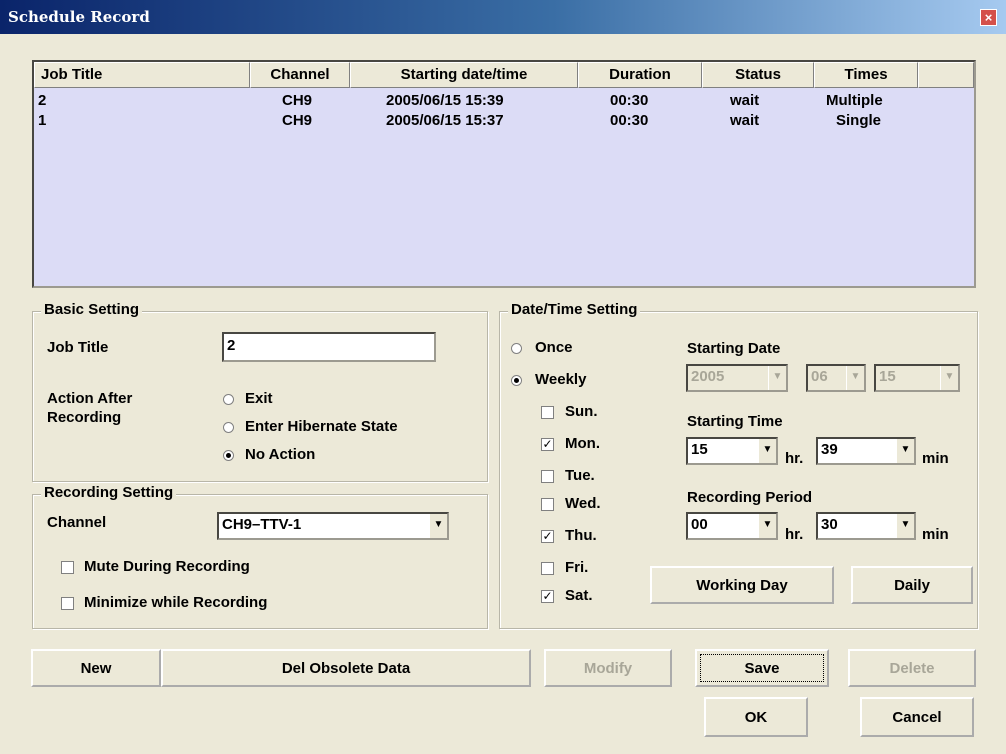 The height and width of the screenshot is (754, 1006). I want to click on radio-hibernate-label: Enter Hibernate State, so click(321, 426).